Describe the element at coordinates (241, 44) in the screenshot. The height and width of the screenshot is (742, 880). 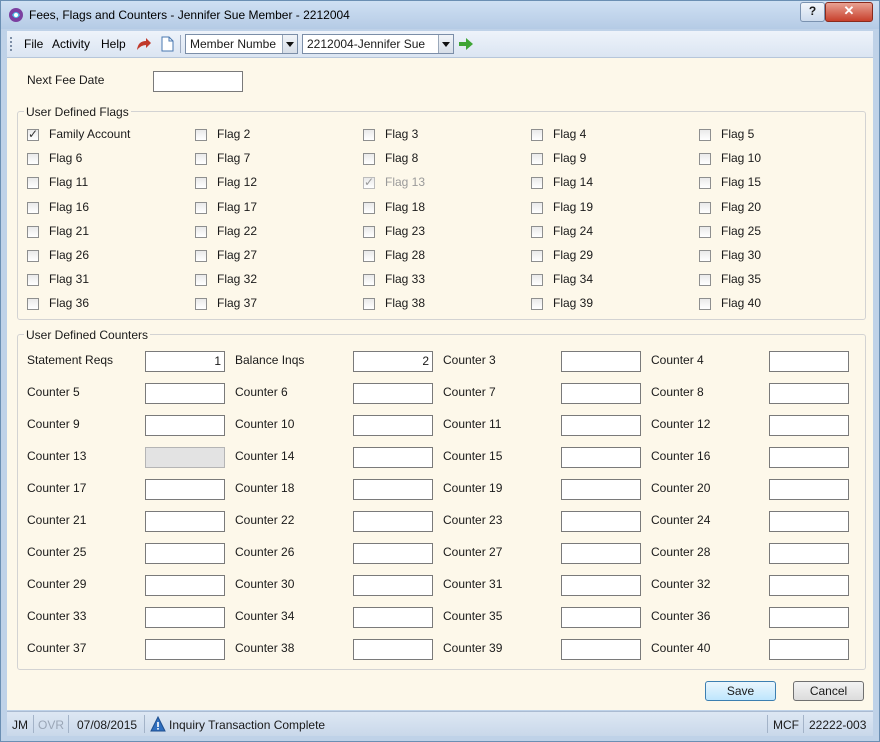
I see `lookup-type-select: Member Numbe` at that location.